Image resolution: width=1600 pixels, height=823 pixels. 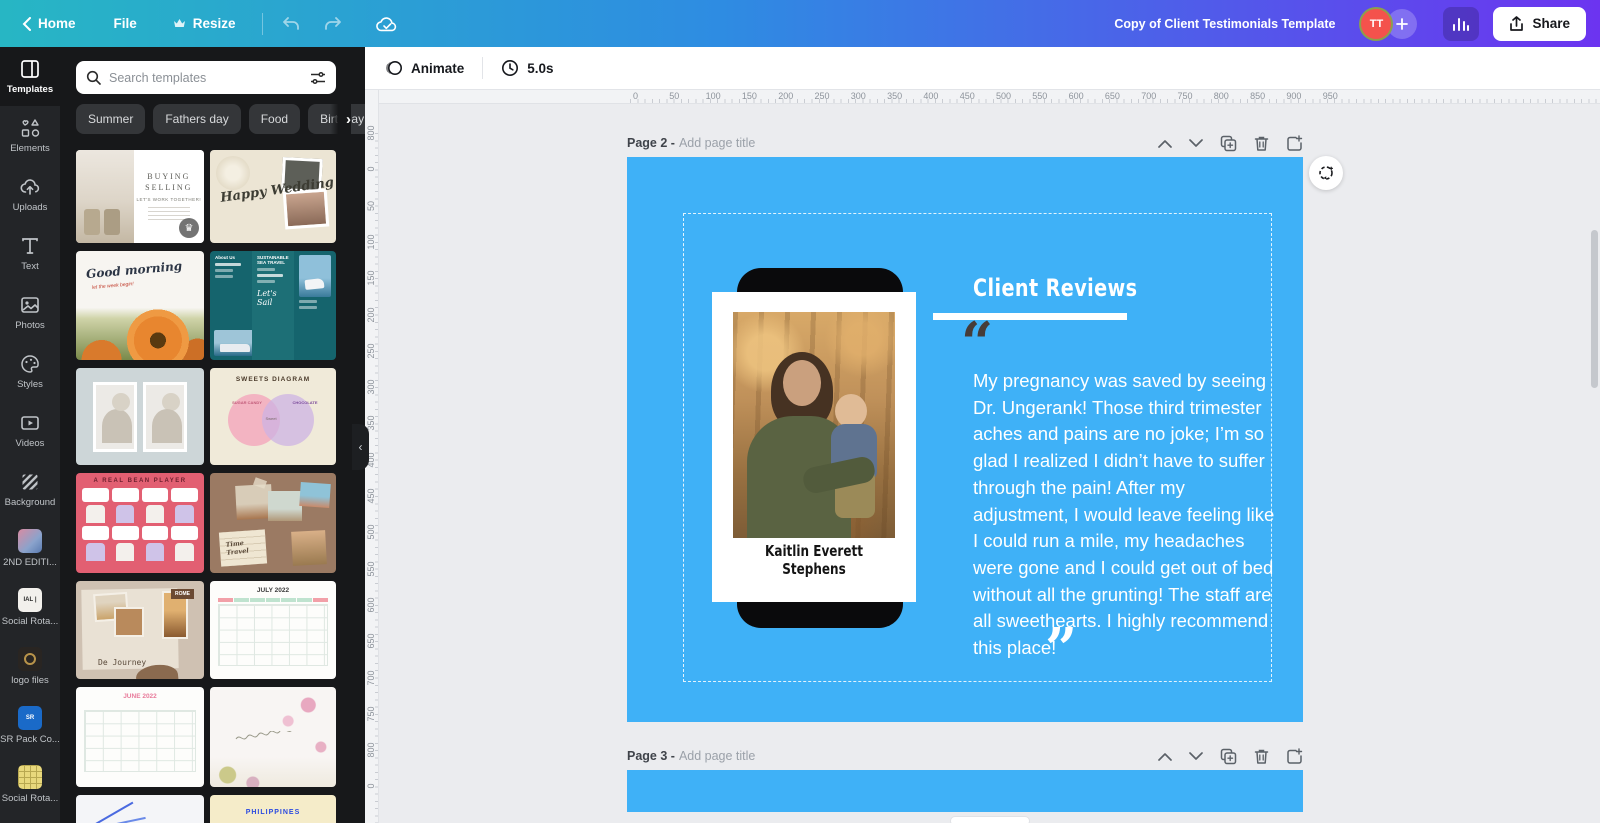 I want to click on template-thumbnail-partial, so click(x=140, y=809).